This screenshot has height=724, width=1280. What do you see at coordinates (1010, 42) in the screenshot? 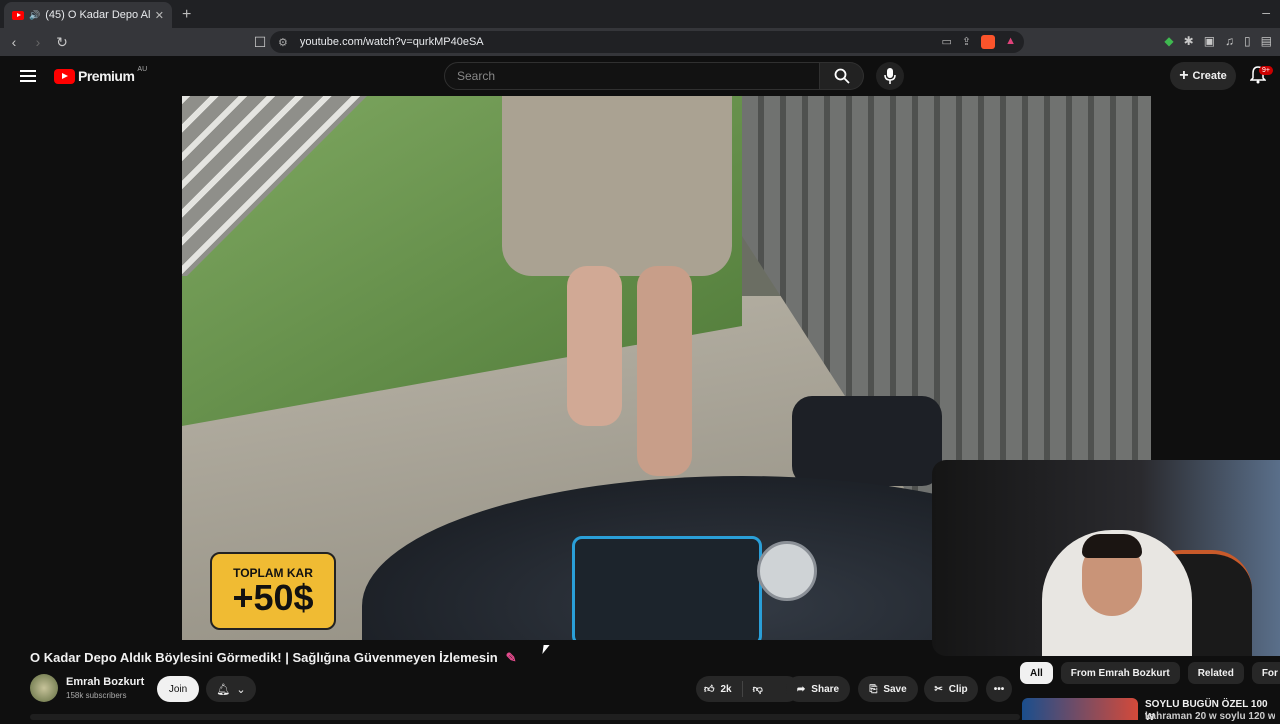
I see `brave-rewards-icon: ▲` at bounding box center [1010, 42].